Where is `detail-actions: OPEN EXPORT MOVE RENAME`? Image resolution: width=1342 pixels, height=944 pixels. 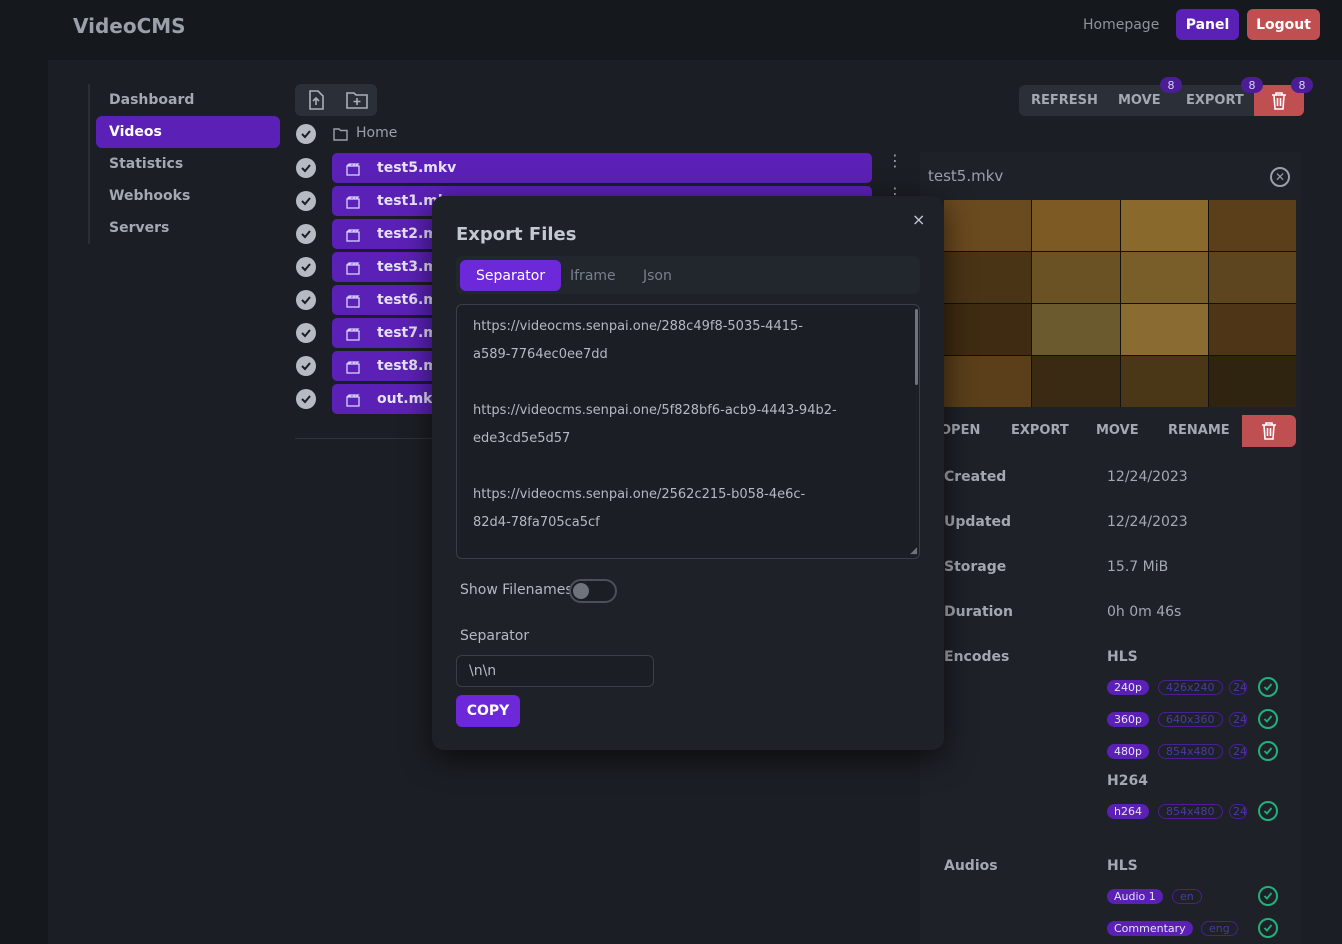 detail-actions: OPEN EXPORT MOVE RENAME is located at coordinates (1108, 431).